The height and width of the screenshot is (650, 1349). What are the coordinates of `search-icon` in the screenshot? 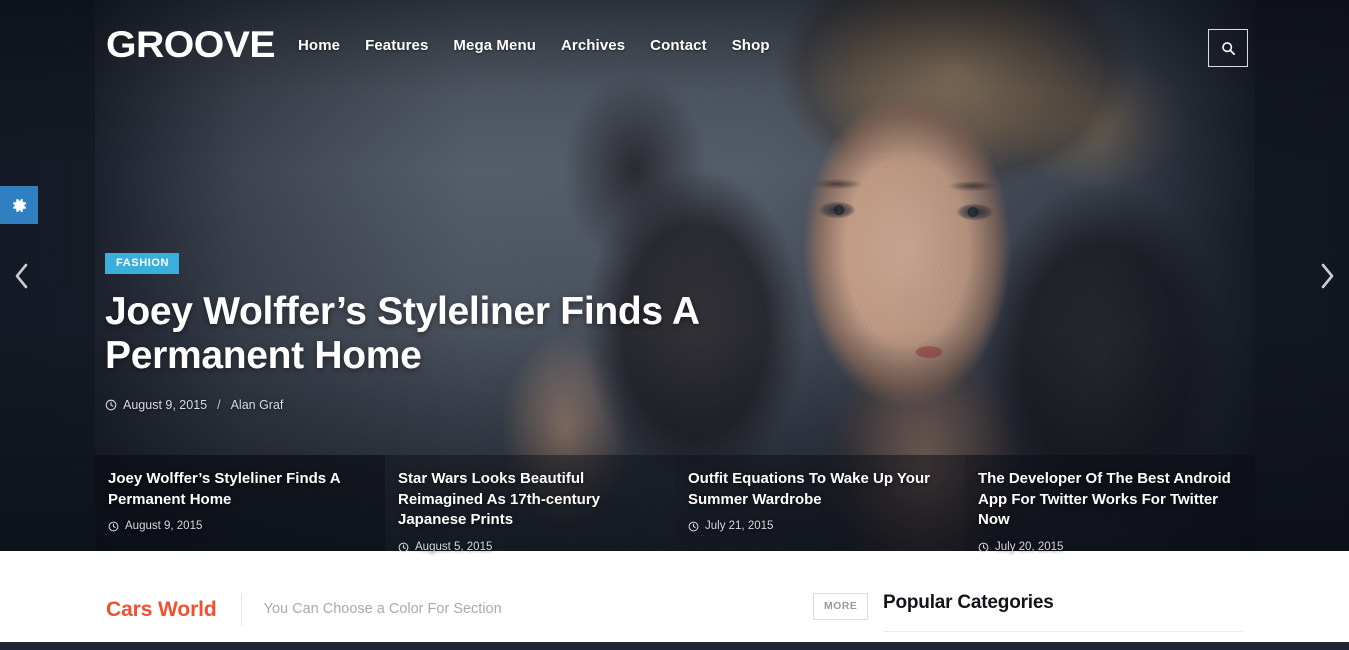 It's located at (1228, 48).